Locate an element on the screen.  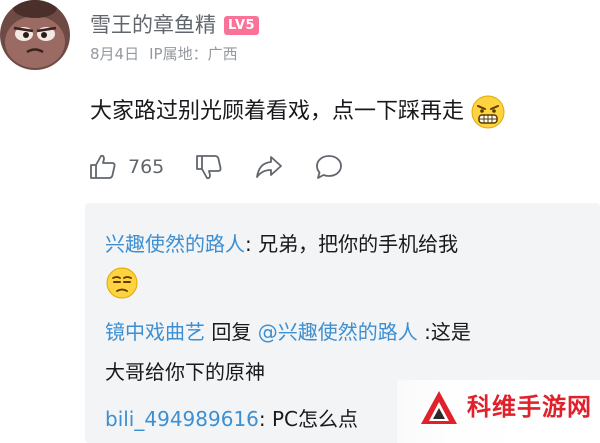
reply-item: 兴趣使然的路人: 兄弟，把你的手机给我 is located at coordinates (281, 244).